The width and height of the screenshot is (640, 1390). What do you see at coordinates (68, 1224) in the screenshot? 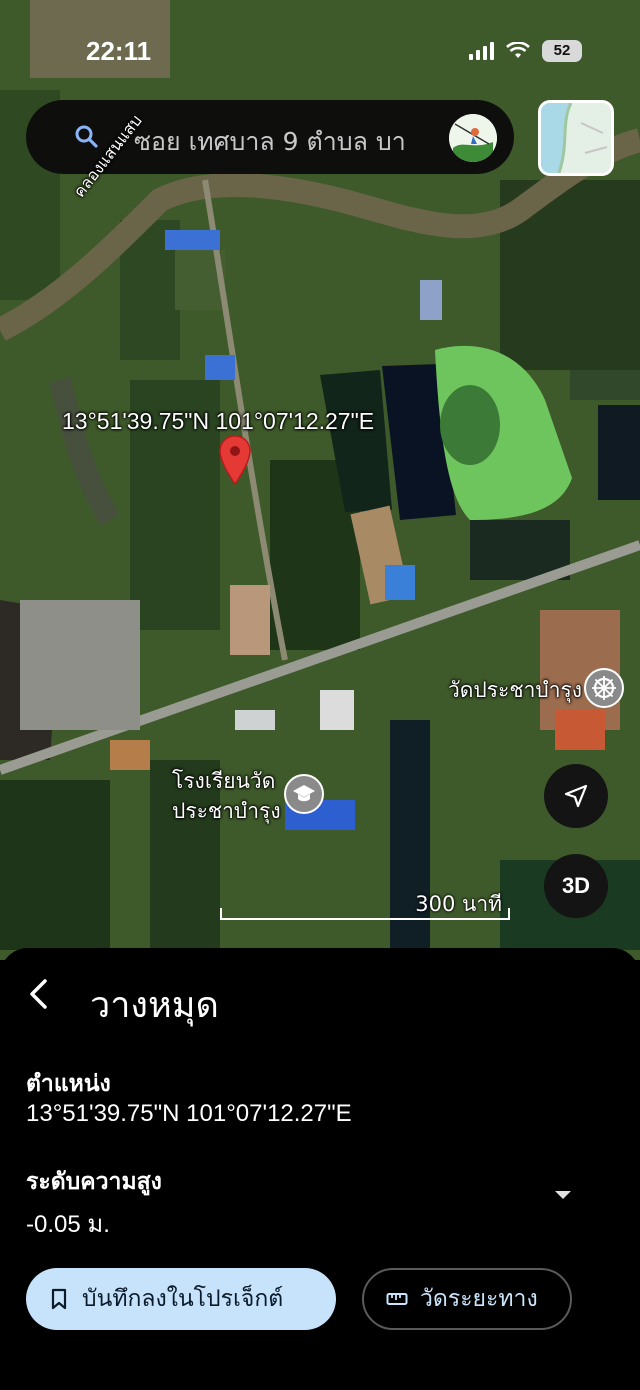
I see `elevation-value: -0.05 ม.` at bounding box center [68, 1224].